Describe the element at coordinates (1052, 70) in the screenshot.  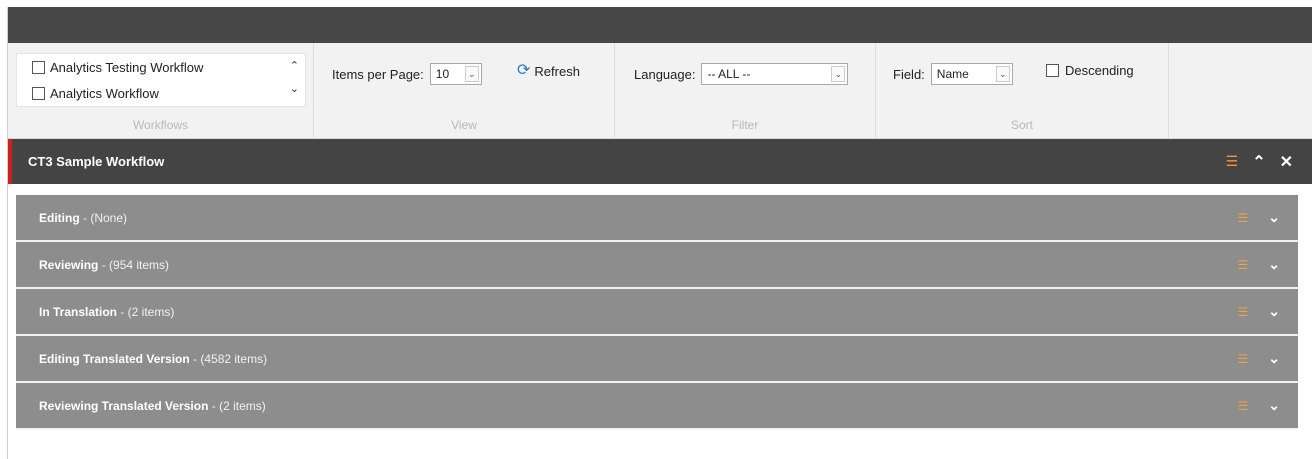
I see `descending-checkbox` at that location.